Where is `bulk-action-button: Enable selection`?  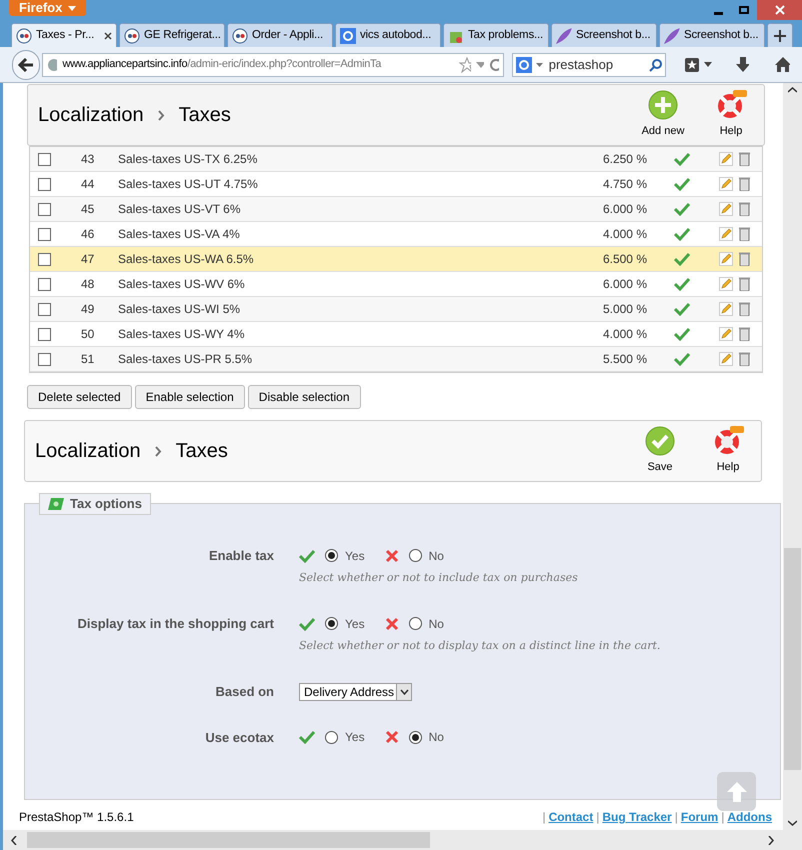 bulk-action-button: Enable selection is located at coordinates (189, 397).